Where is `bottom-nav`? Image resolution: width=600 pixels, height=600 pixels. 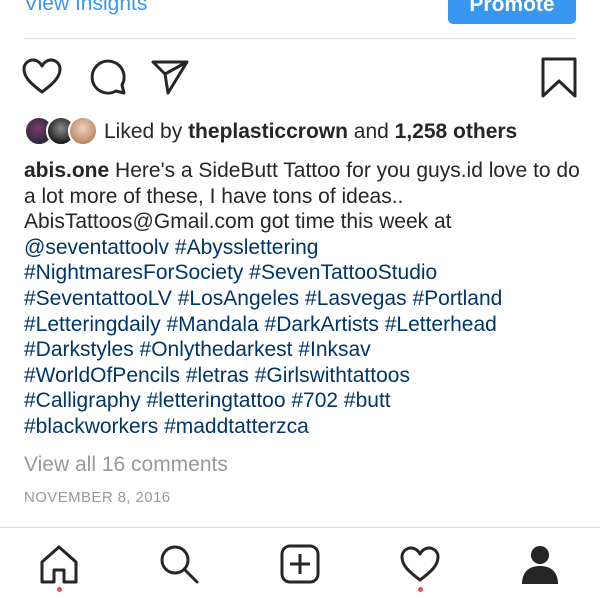 bottom-nav is located at coordinates (300, 564).